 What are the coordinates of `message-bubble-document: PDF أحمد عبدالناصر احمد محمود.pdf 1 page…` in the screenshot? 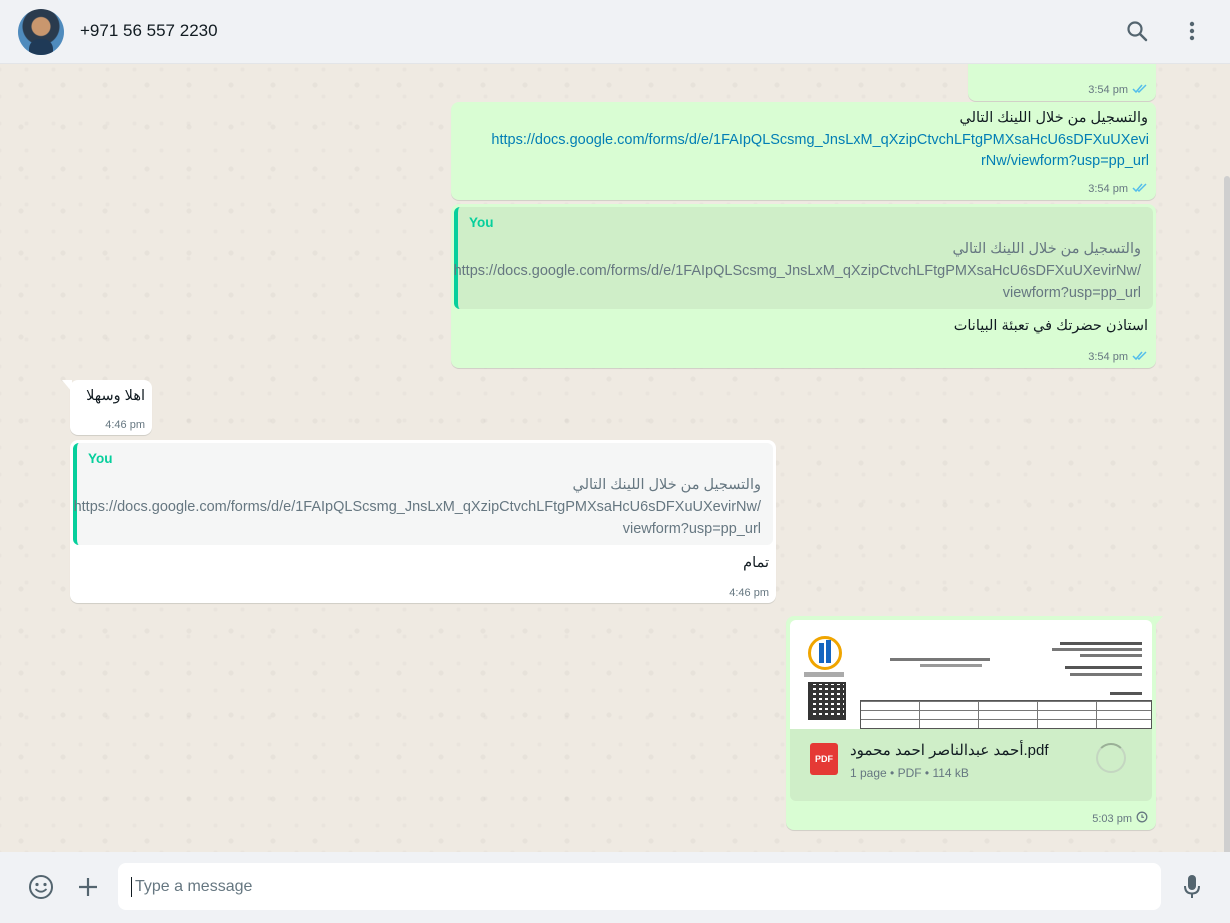 It's located at (971, 723).